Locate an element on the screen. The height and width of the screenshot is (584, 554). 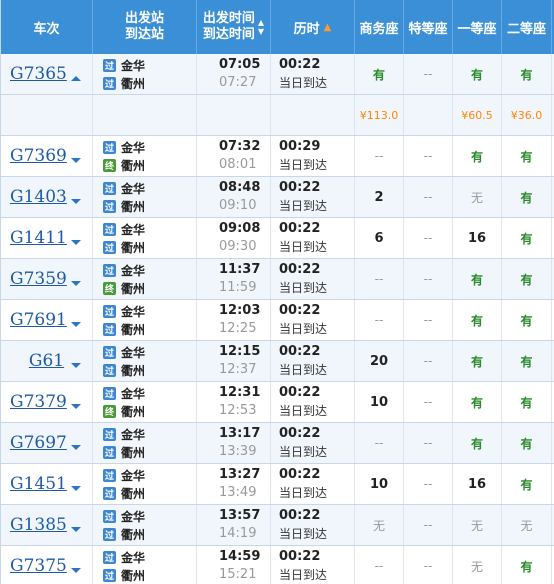
times-cell: 08:48 09:10 is located at coordinates (234, 197).